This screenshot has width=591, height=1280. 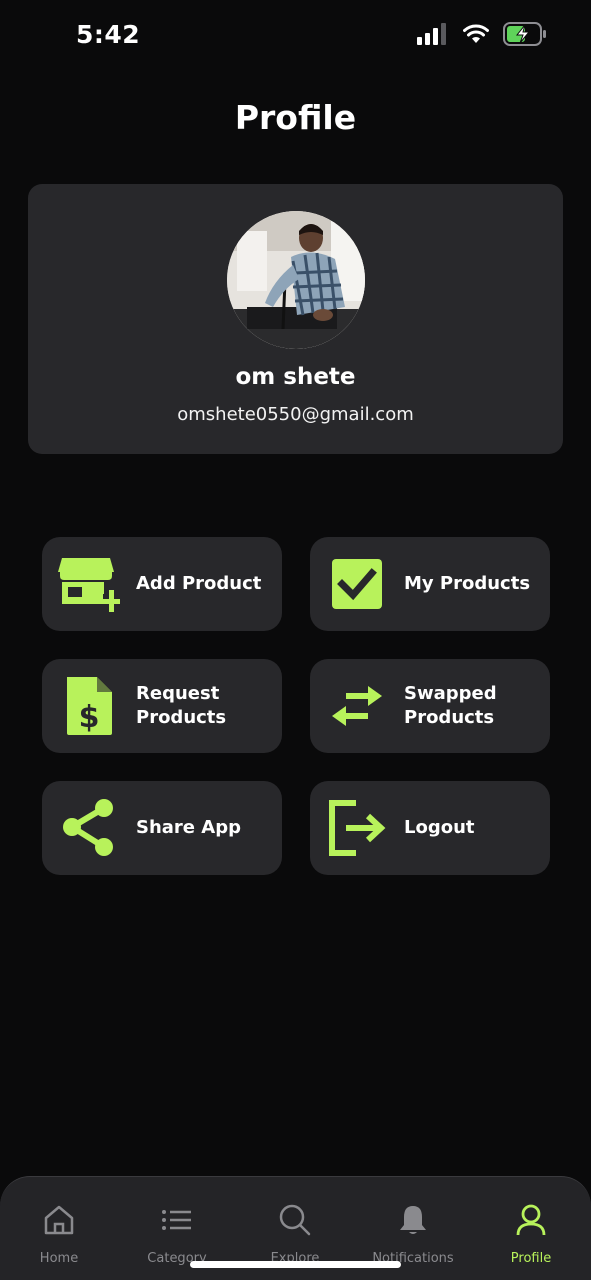 What do you see at coordinates (431, 34) in the screenshot?
I see `cellular-signal-icon` at bounding box center [431, 34].